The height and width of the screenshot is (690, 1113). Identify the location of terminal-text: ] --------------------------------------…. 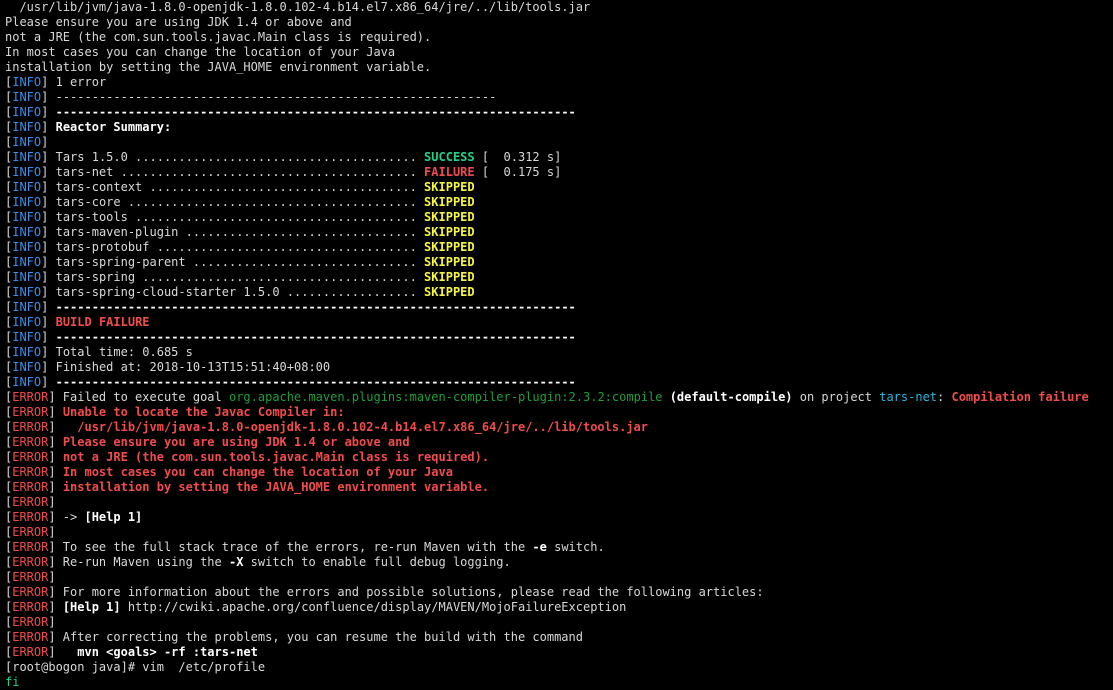
(269, 97).